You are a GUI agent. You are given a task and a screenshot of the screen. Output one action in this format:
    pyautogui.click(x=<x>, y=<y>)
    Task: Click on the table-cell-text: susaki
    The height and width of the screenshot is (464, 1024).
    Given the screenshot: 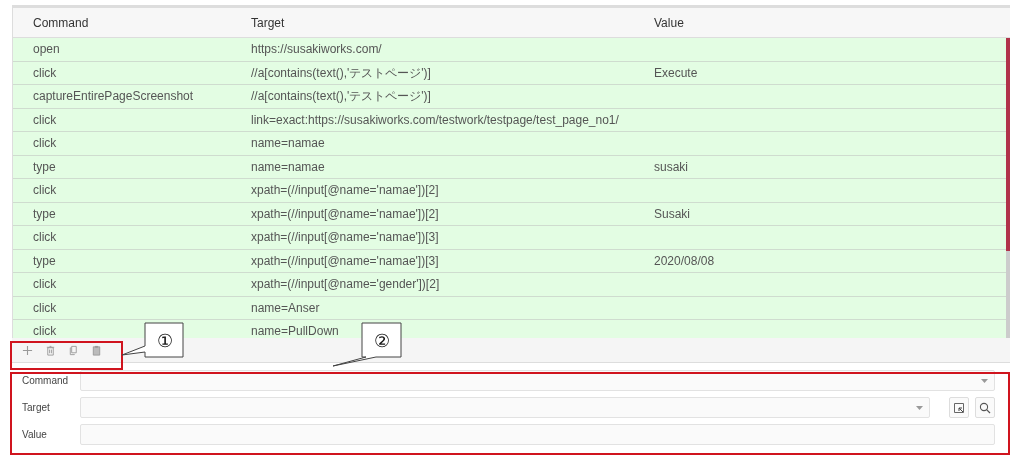 What is the action you would take?
    pyautogui.click(x=671, y=166)
    